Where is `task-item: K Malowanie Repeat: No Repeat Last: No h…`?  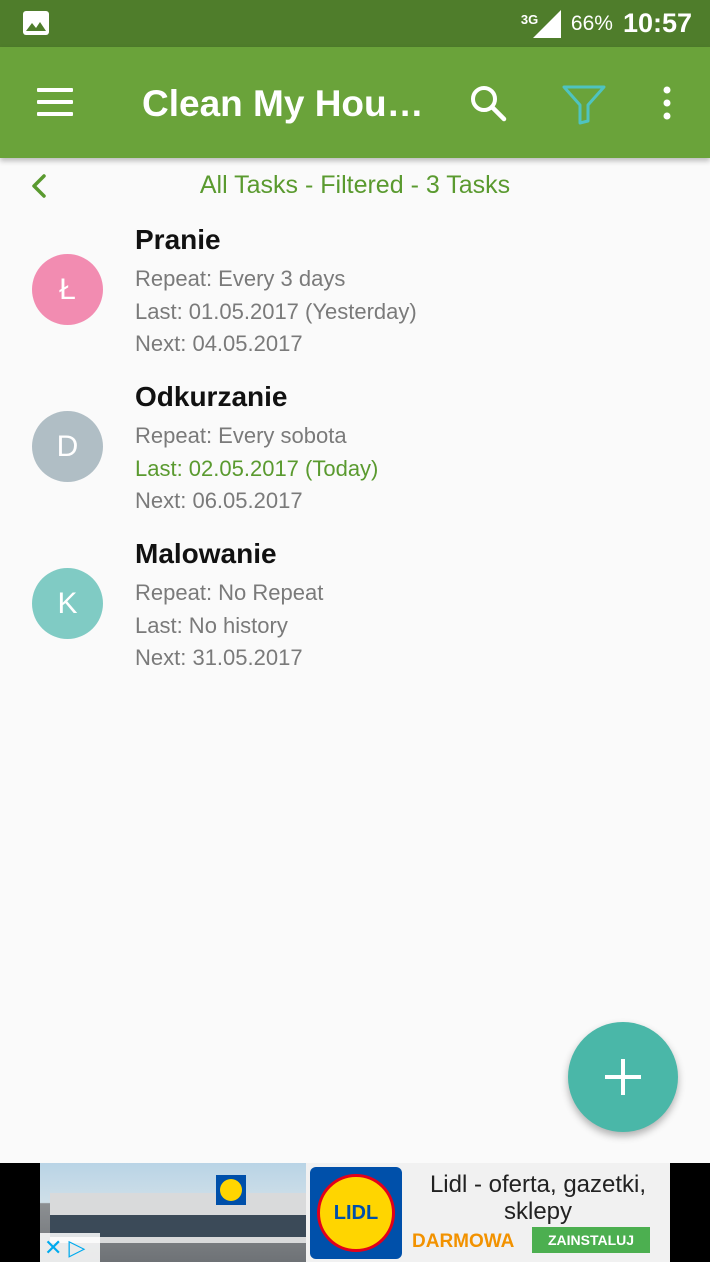 task-item: K Malowanie Repeat: No Repeat Last: No h… is located at coordinates (355, 609).